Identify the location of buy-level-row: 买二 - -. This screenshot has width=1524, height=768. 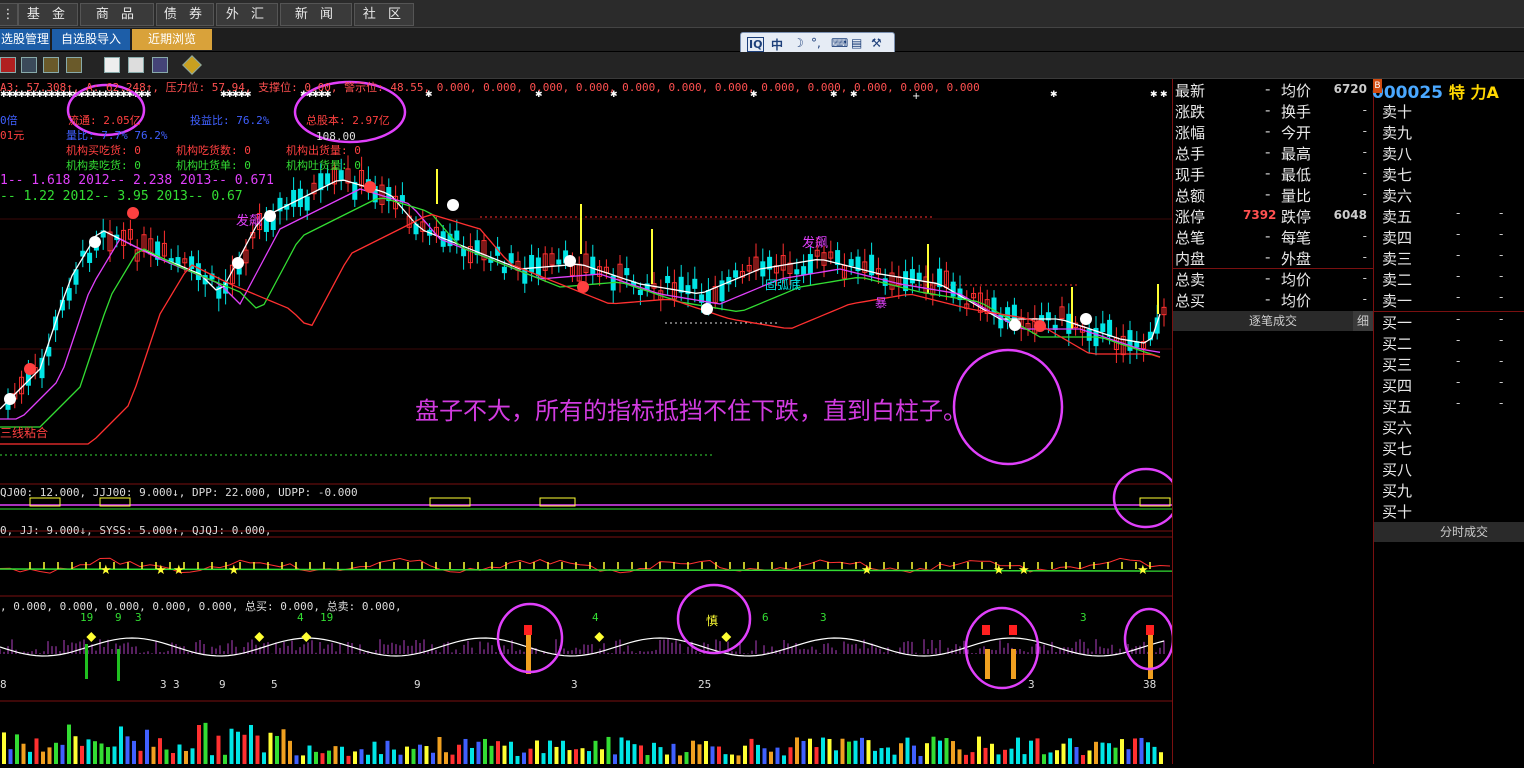
(1449, 343).